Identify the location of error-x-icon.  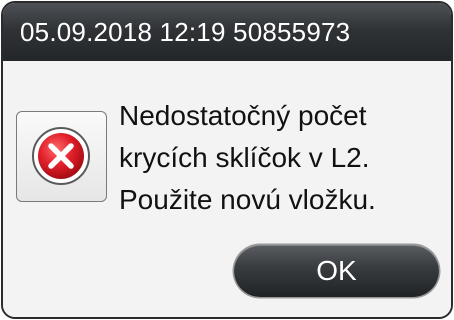
(61, 156).